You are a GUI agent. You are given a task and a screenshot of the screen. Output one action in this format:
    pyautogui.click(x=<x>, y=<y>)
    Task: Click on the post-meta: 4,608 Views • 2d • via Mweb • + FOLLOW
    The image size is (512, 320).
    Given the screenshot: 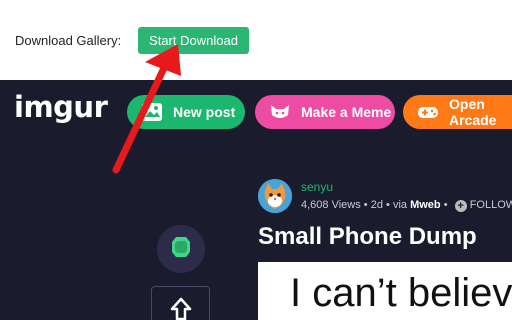 What is the action you would take?
    pyautogui.click(x=406, y=205)
    